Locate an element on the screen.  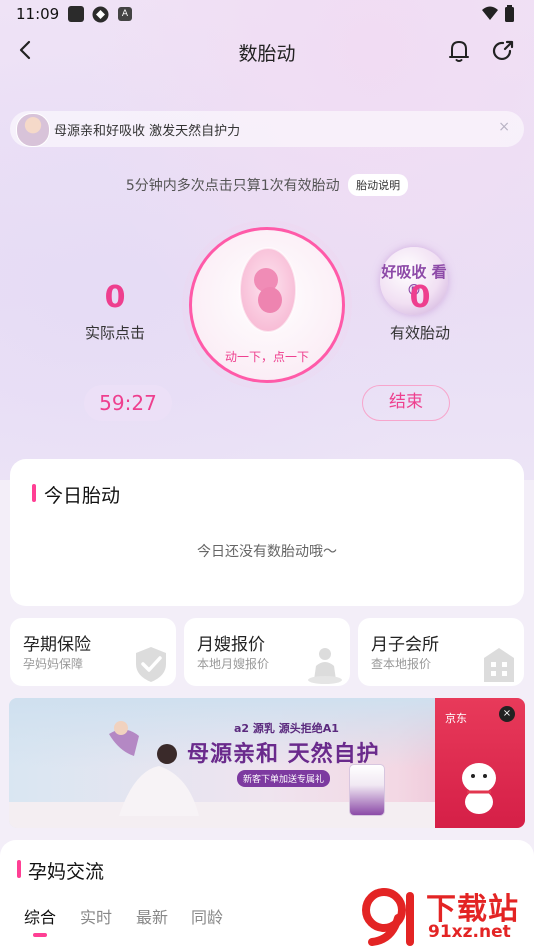
tap-label: 动一下，点一下 is located at coordinates (266, 357).